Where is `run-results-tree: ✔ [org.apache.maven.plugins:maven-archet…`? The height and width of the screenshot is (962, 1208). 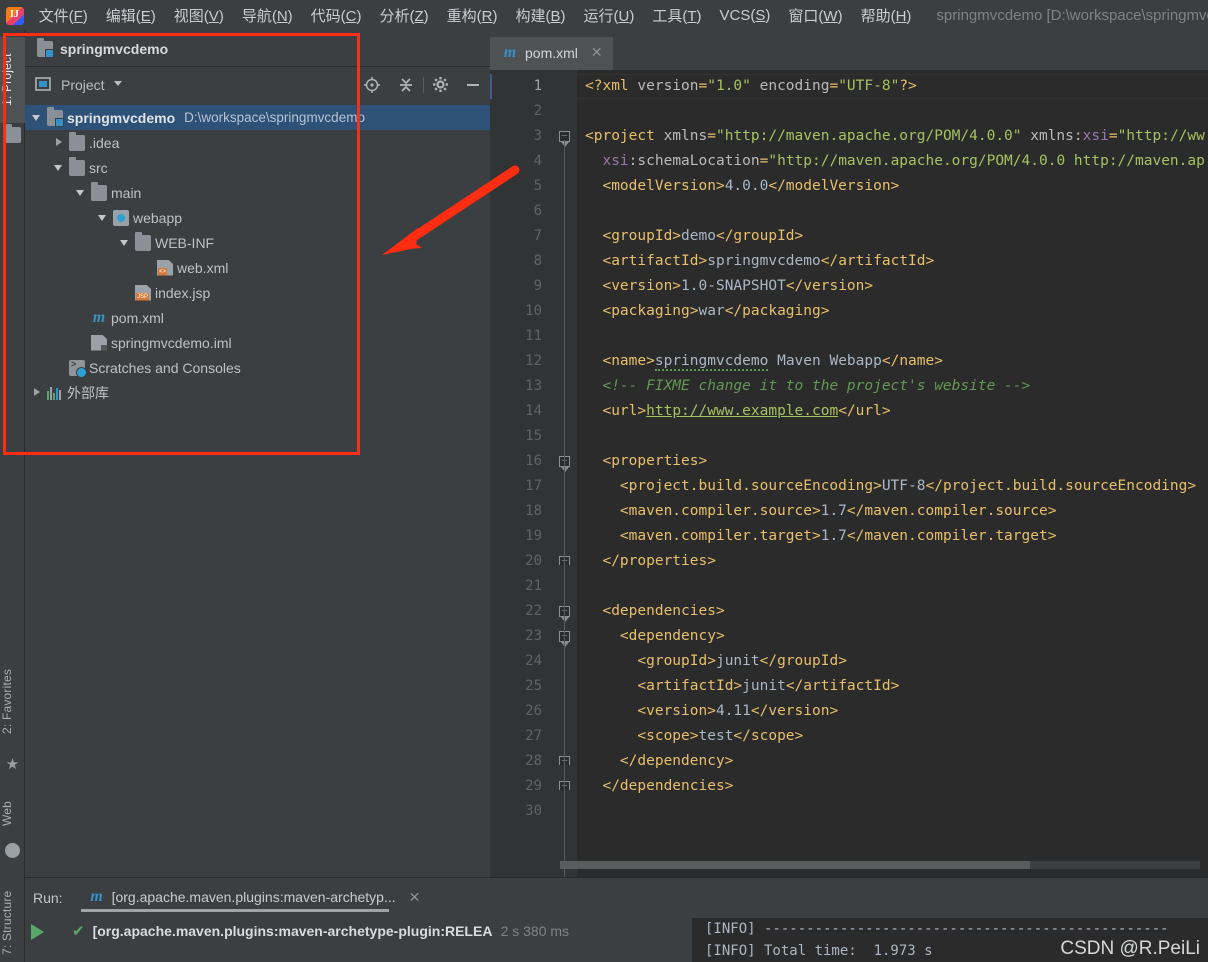 run-results-tree: ✔ [org.apache.maven.plugins:maven-archet… is located at coordinates (371, 940).